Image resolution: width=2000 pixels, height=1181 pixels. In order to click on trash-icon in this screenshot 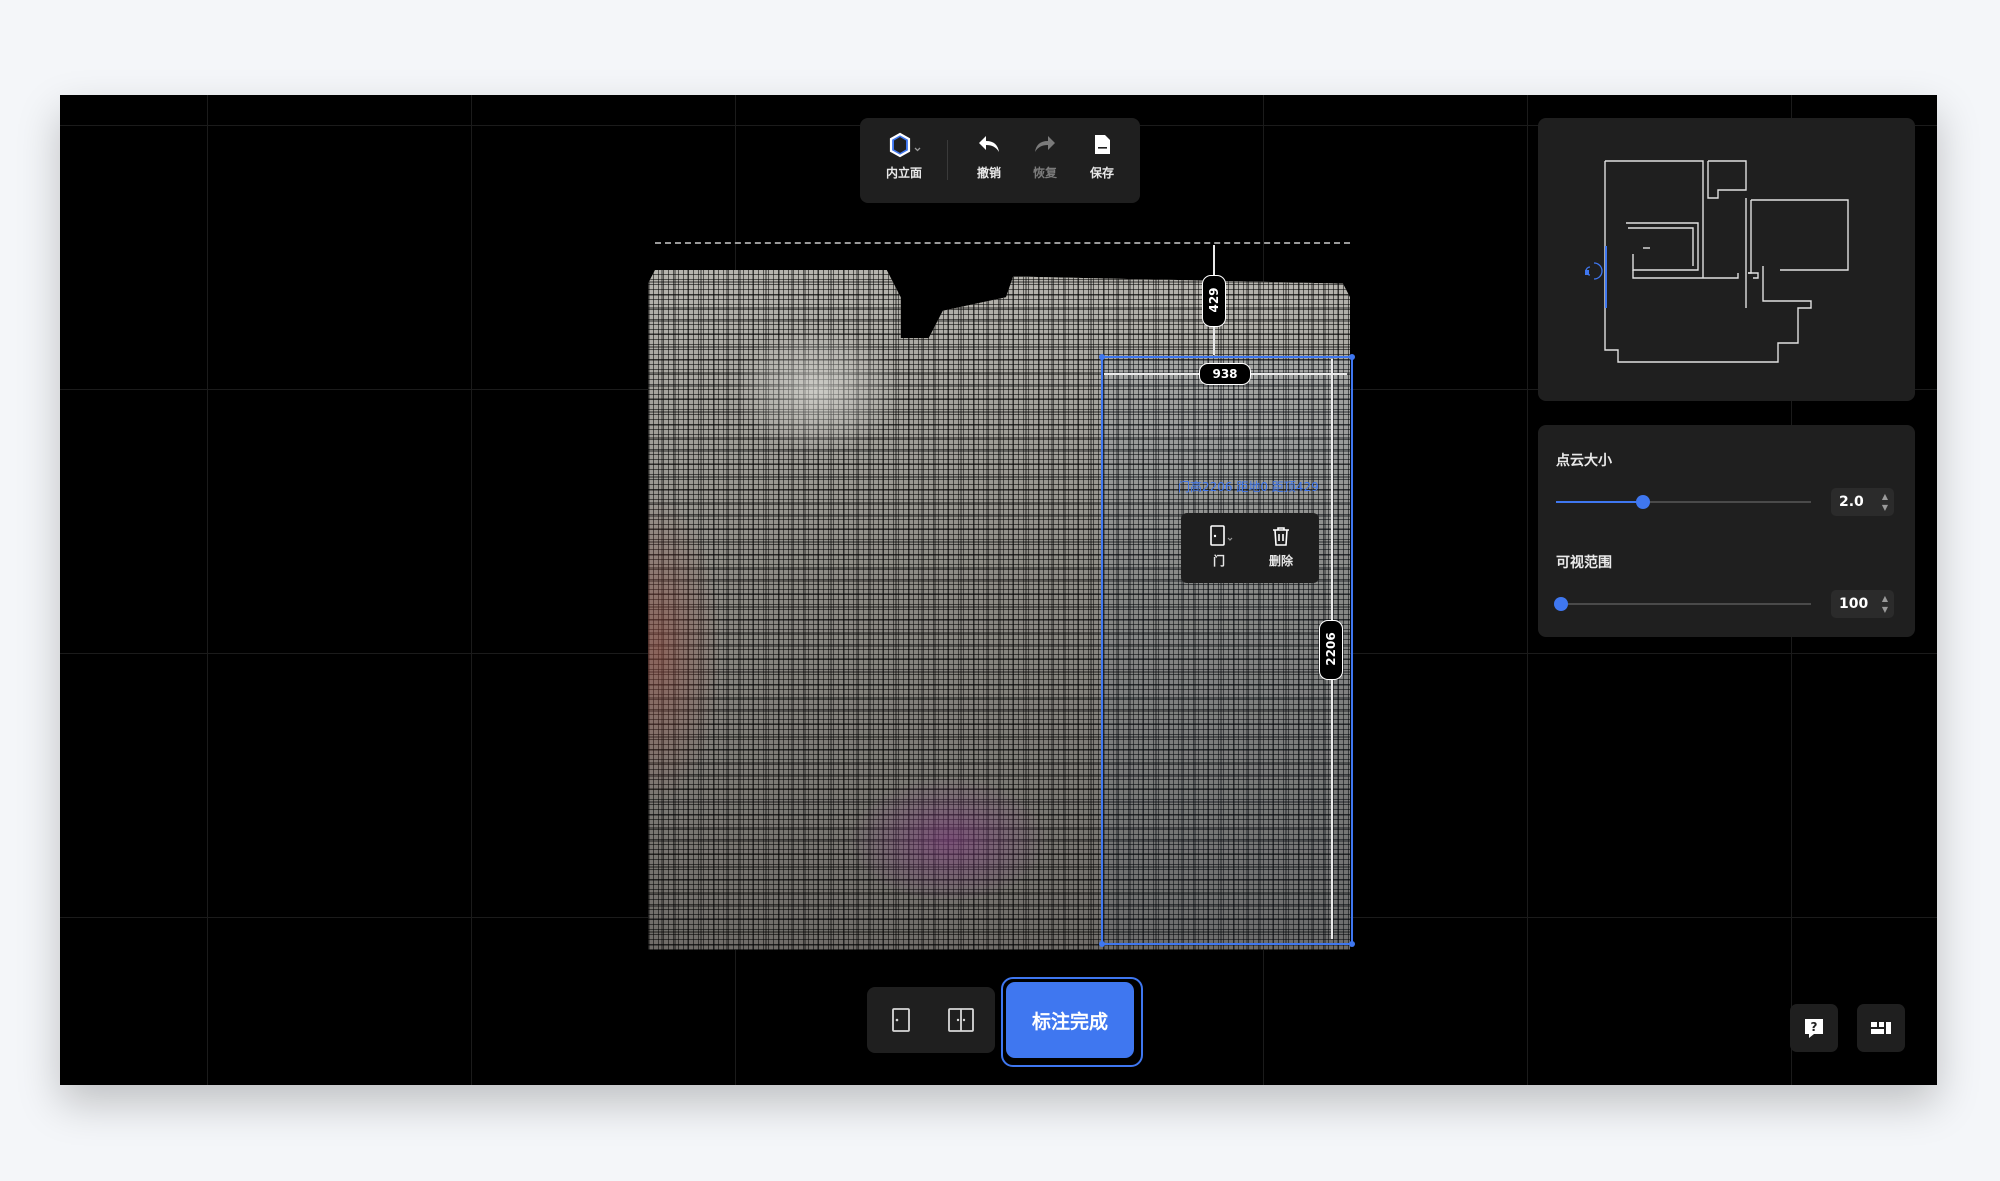, I will do `click(1281, 536)`.